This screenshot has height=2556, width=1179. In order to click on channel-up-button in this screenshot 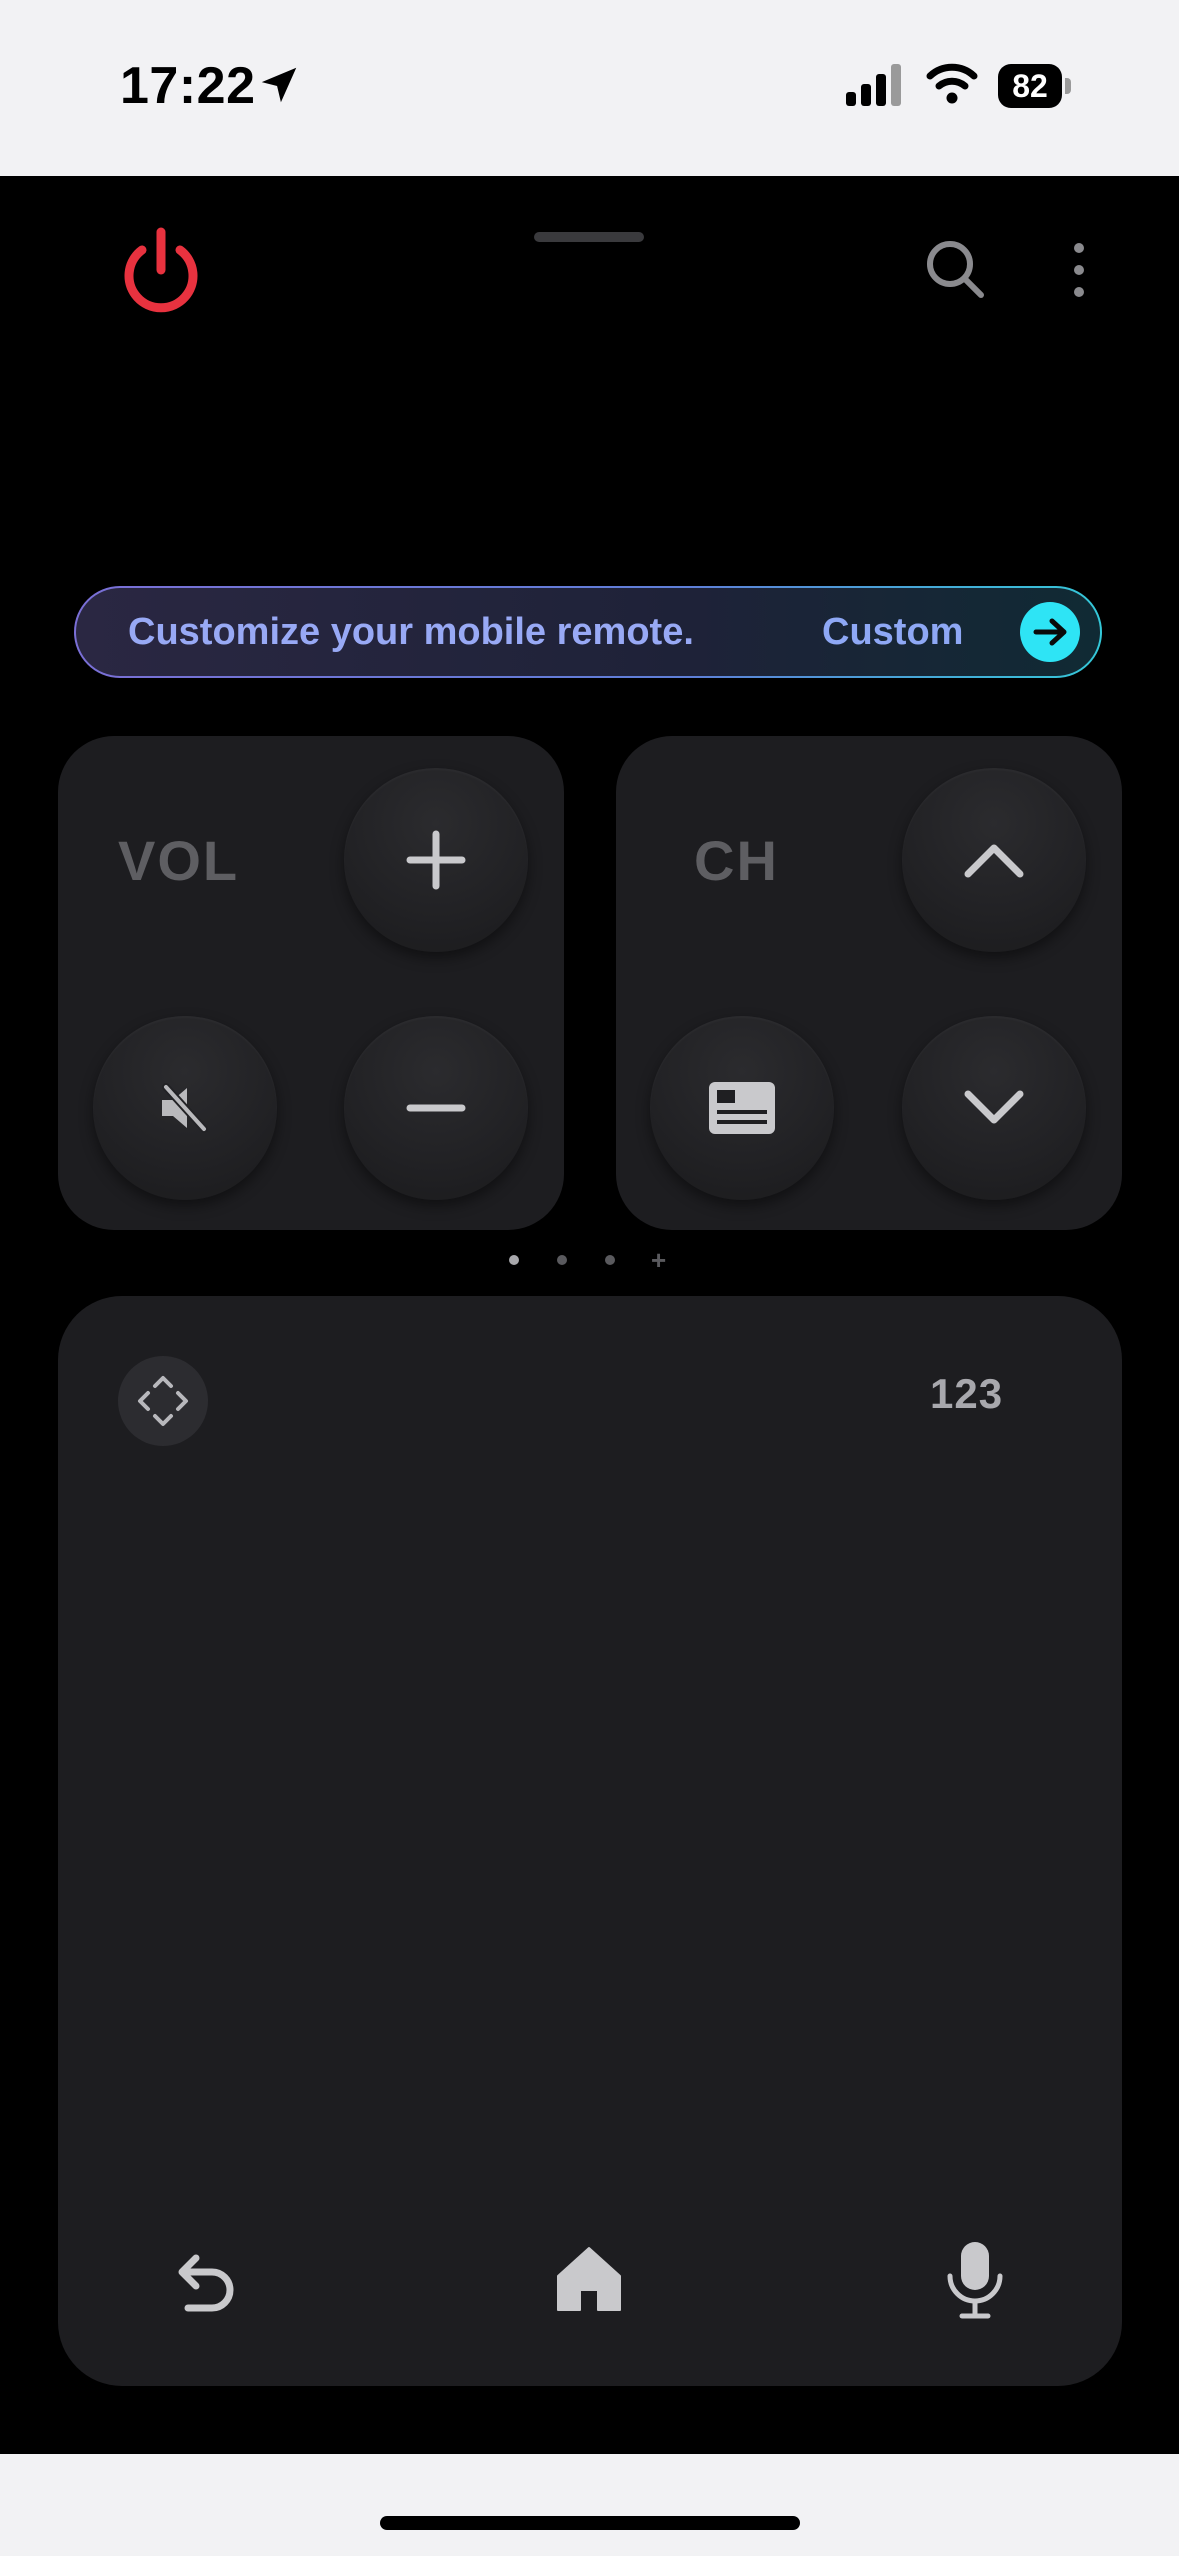, I will do `click(994, 860)`.